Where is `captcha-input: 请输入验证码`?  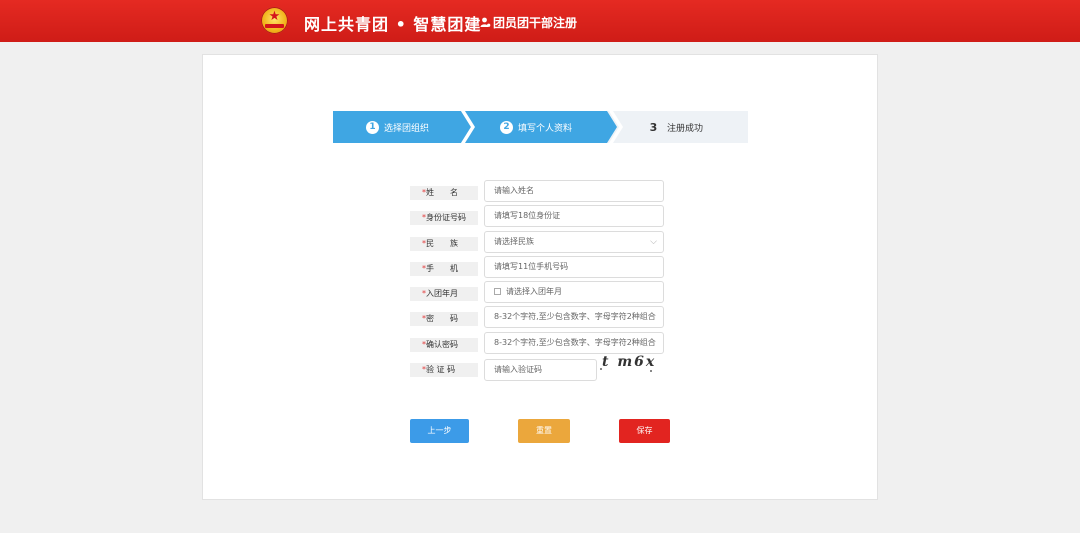
captcha-input: 请输入验证码 is located at coordinates (540, 370).